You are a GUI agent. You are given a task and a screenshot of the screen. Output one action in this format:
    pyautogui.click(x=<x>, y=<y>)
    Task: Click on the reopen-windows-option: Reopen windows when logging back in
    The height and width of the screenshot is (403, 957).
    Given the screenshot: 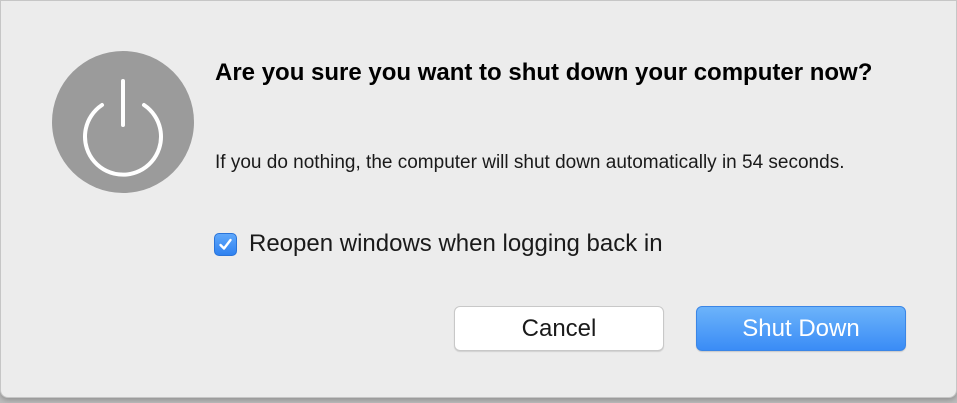 What is the action you would take?
    pyautogui.click(x=438, y=244)
    